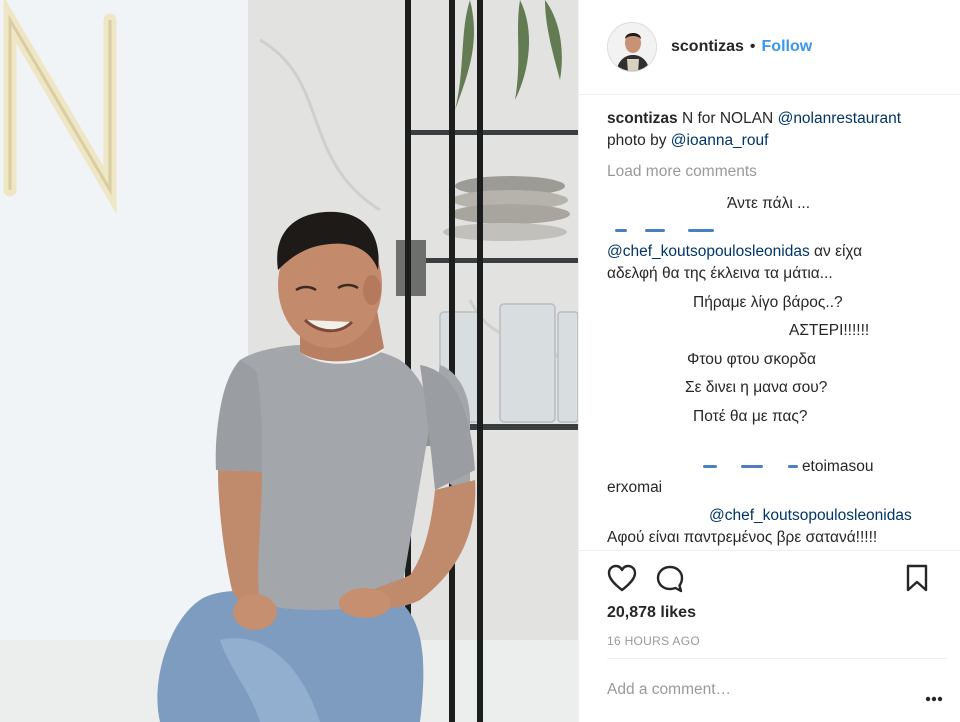 The height and width of the screenshot is (722, 960). I want to click on comment-text: etoimasou, so click(837, 466).